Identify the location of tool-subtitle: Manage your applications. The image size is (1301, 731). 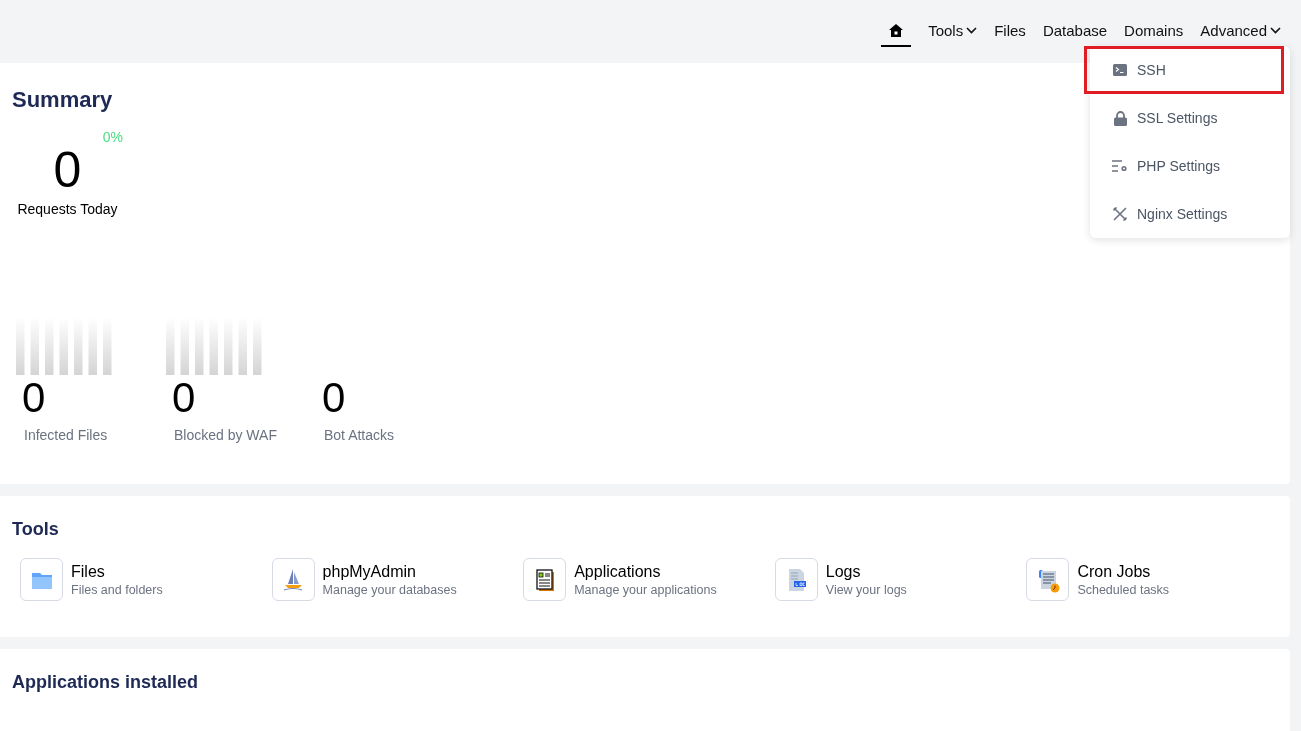
(645, 589).